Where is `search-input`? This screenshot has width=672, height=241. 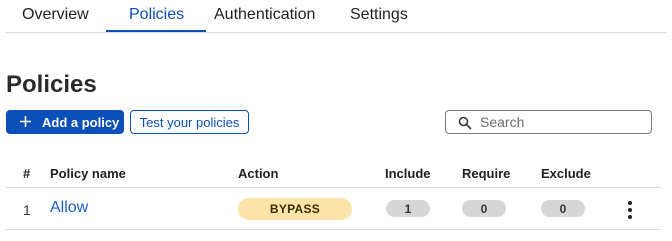
search-input is located at coordinates (562, 122).